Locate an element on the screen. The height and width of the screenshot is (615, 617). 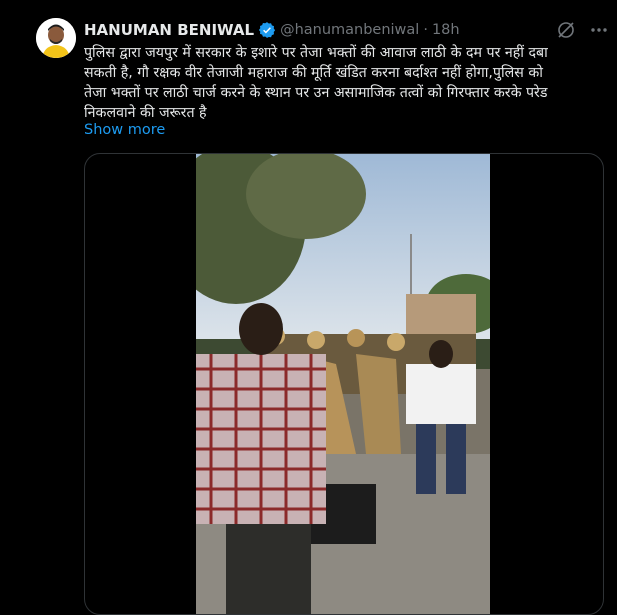
author-avatar is located at coordinates (56, 38).